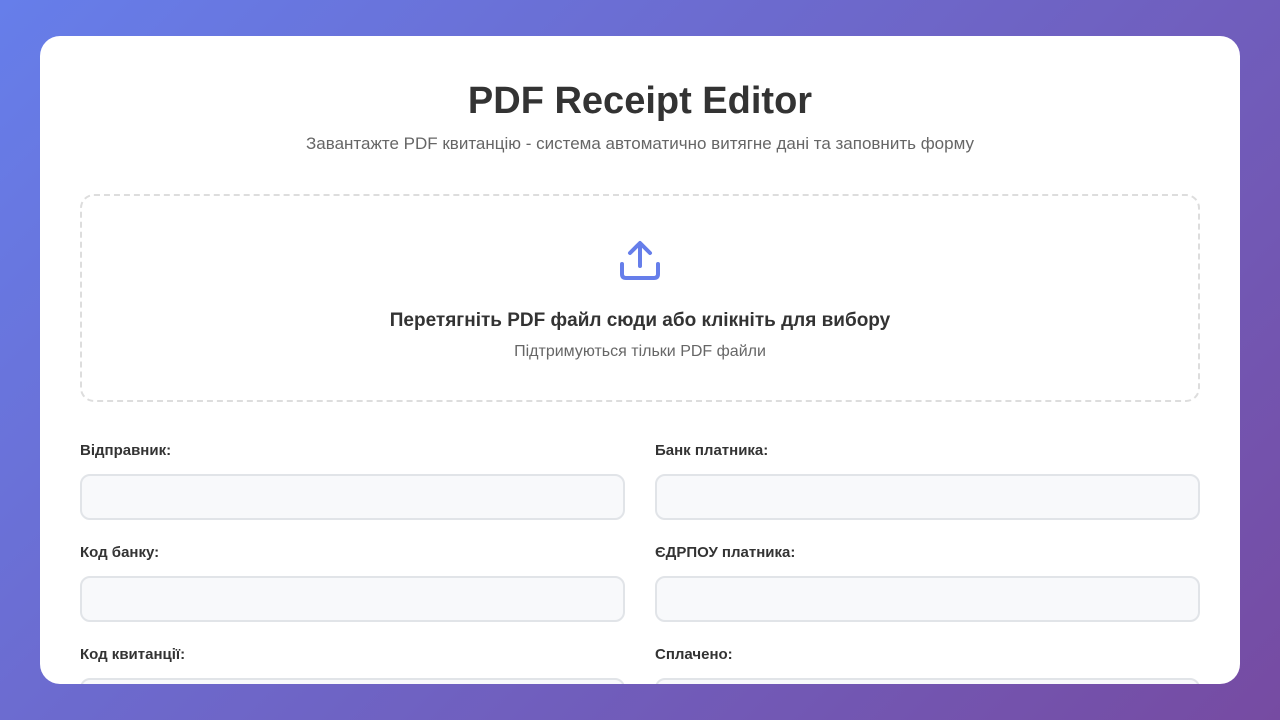  I want to click on receipt-code-field-group: Код квитанції:, so click(352, 665).